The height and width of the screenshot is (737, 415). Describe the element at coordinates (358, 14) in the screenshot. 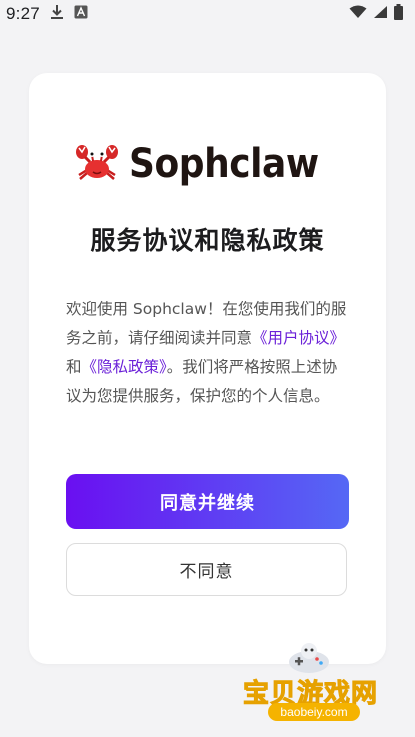

I see `wifi-icon` at that location.